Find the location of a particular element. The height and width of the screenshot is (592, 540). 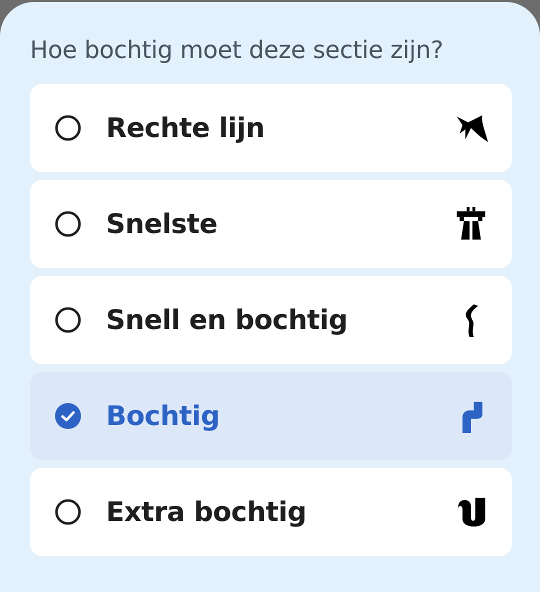

option-label: Extra bochtig is located at coordinates (207, 512).